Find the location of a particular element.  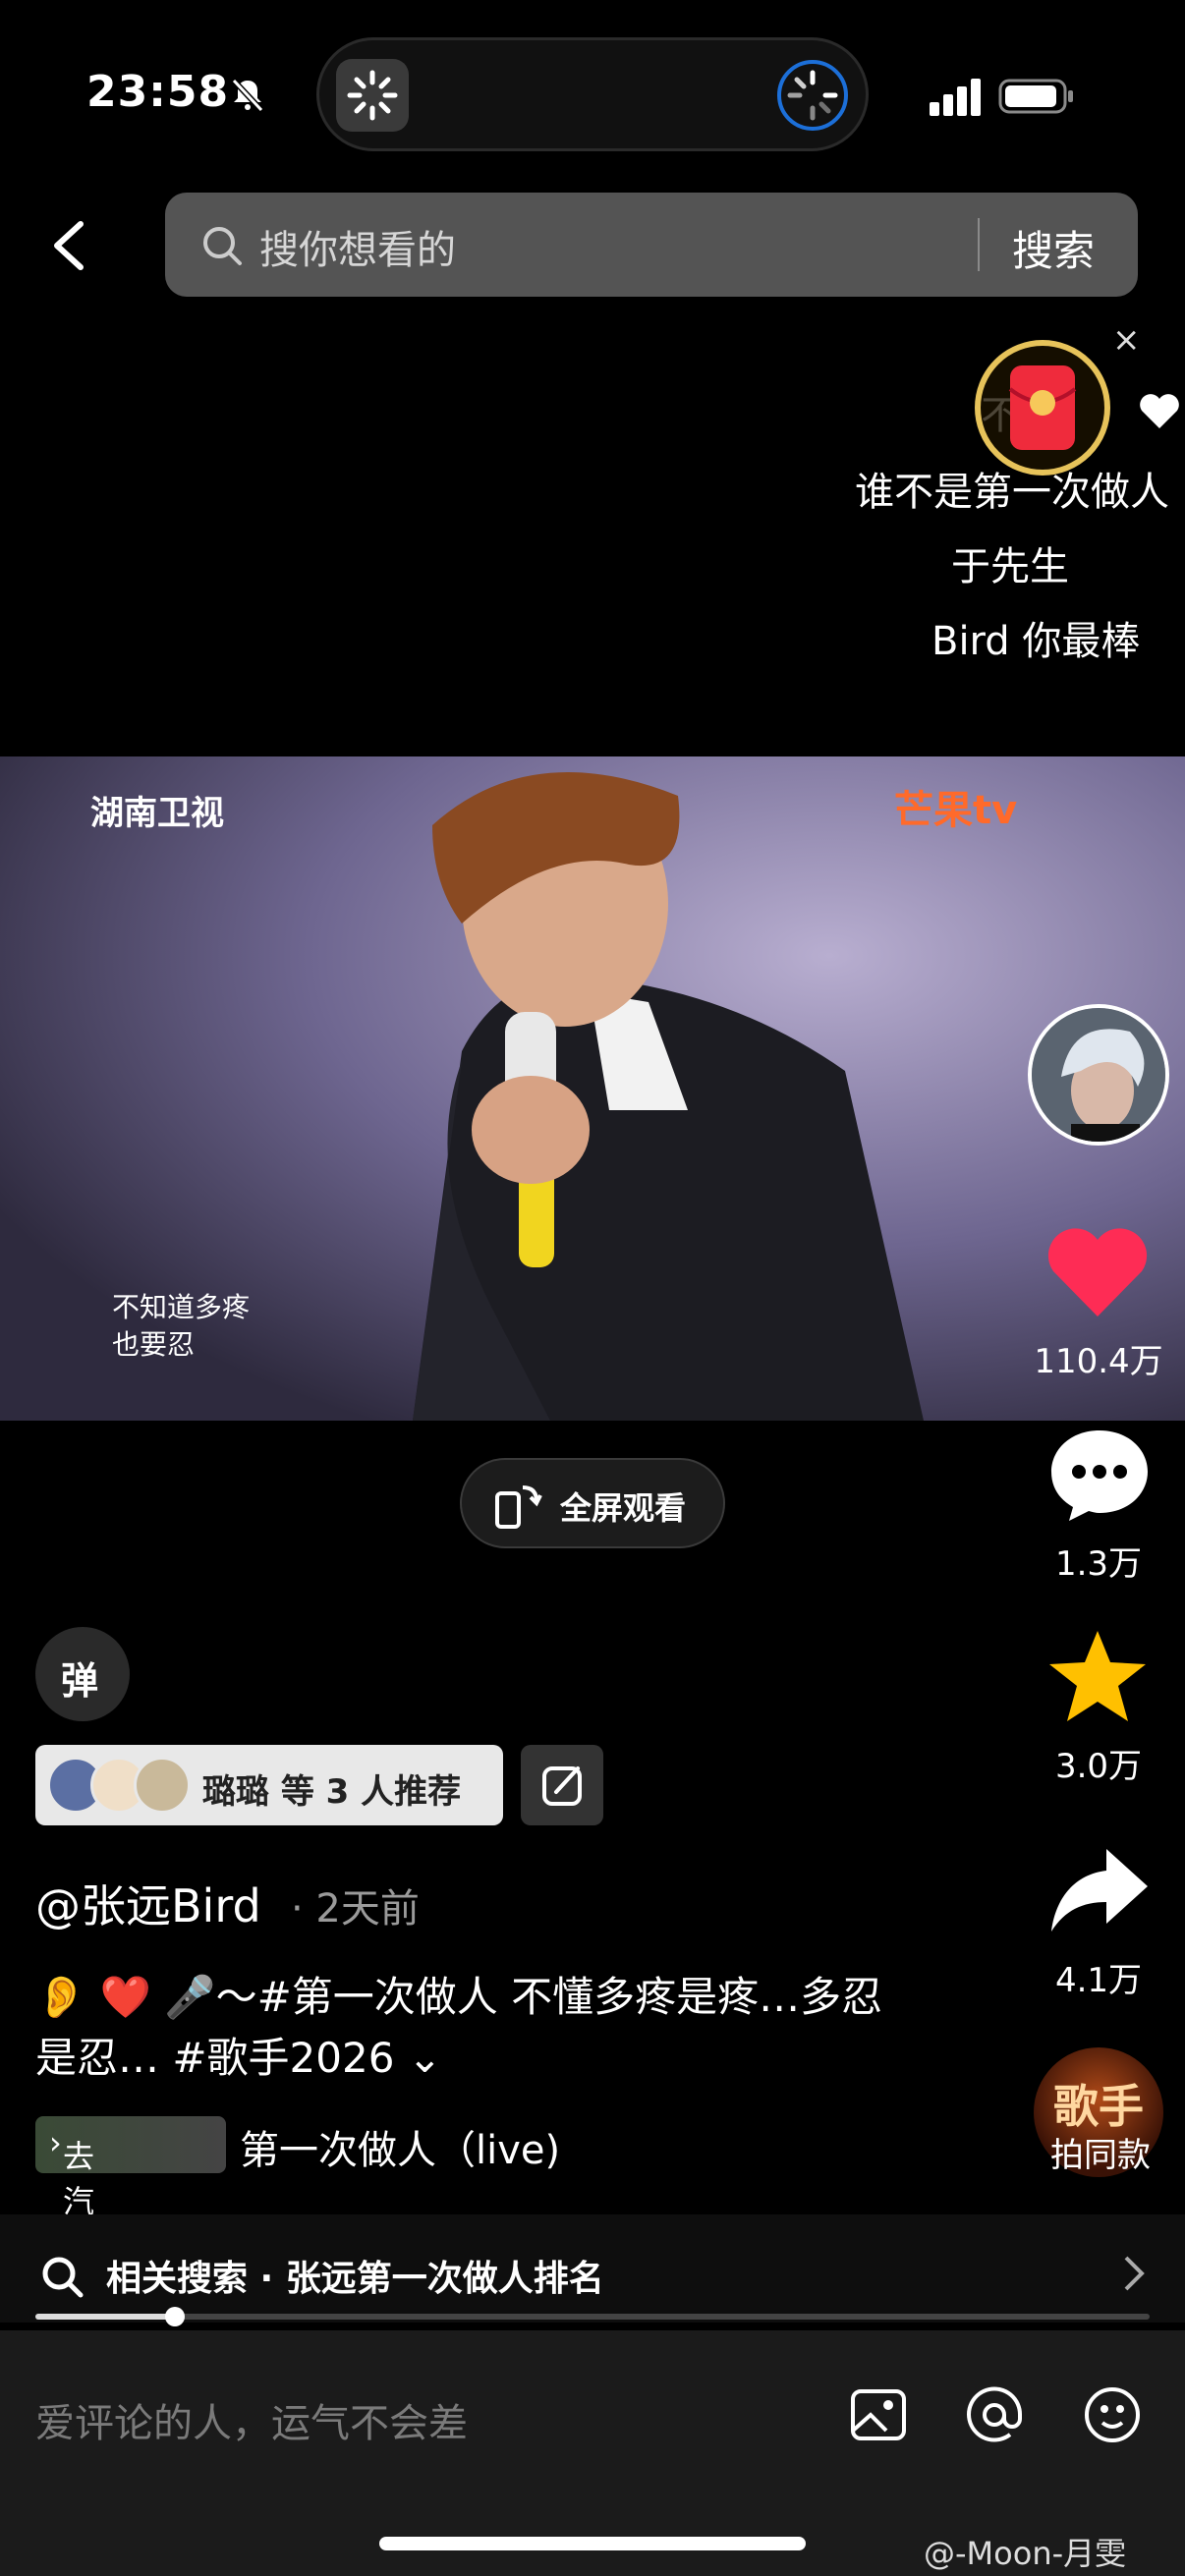

danmaku-comment: Bird 你最棒 is located at coordinates (1036, 641).